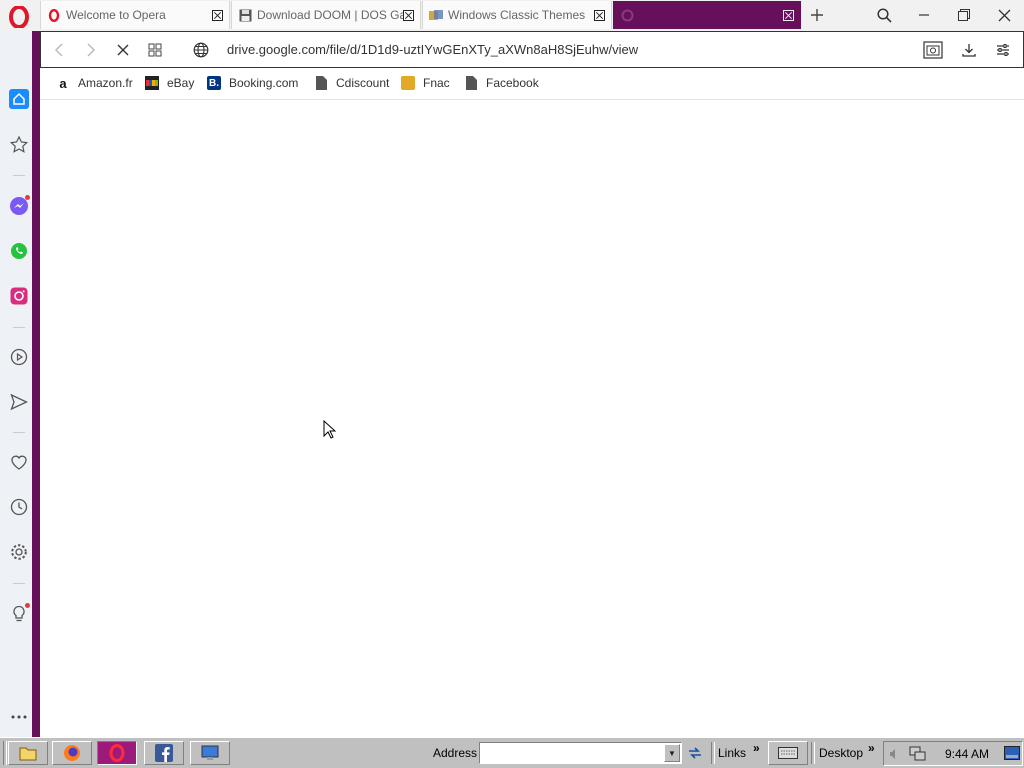  I want to click on opera-menu-icon, so click(19, 17).